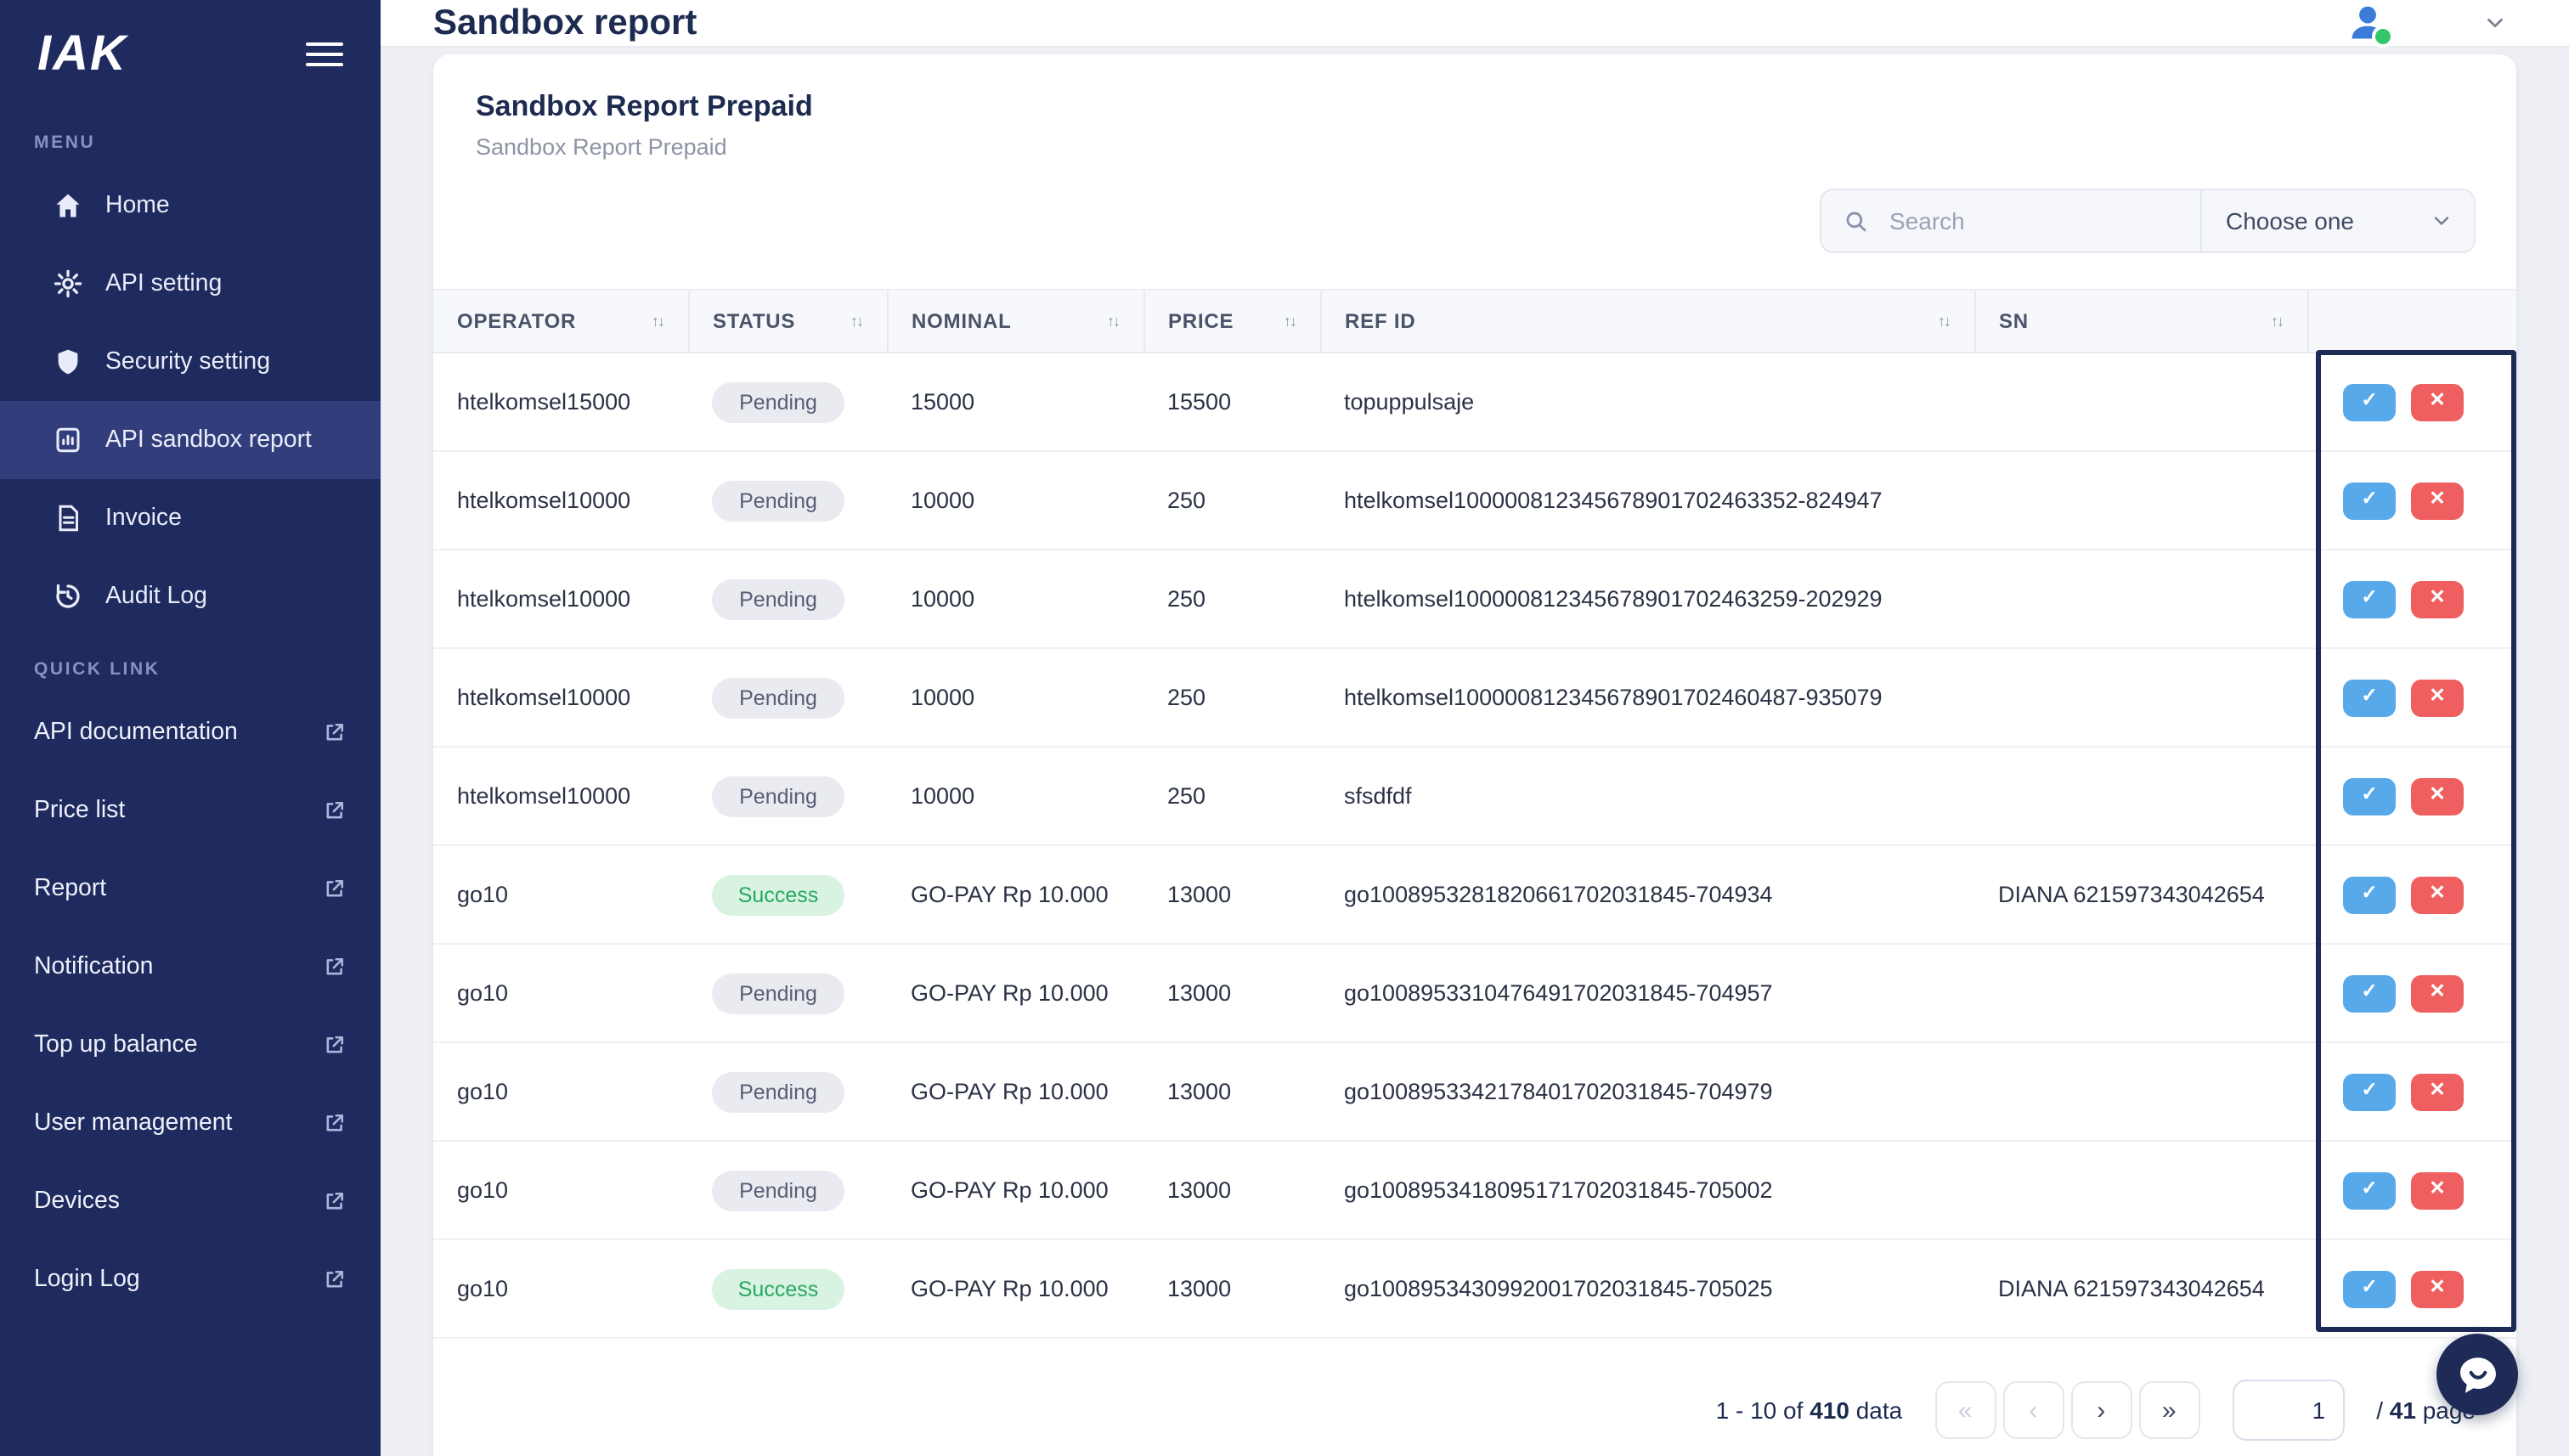  Describe the element at coordinates (560, 321) in the screenshot. I see `column-header-operator: OPERATOR ↑↓` at that location.